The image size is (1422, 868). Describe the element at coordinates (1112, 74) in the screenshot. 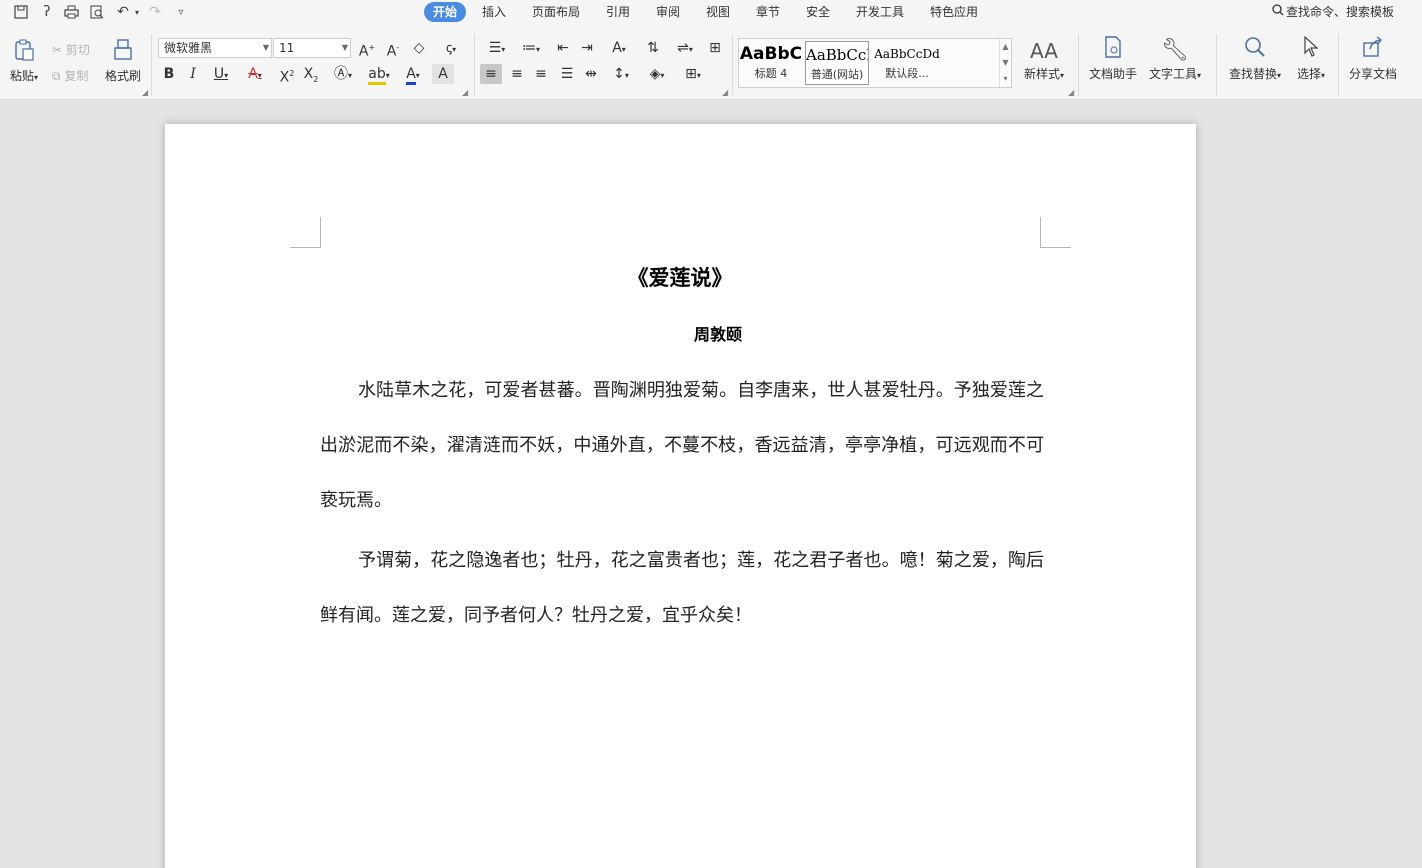

I see `doc-assistant-label: 文档助手` at that location.